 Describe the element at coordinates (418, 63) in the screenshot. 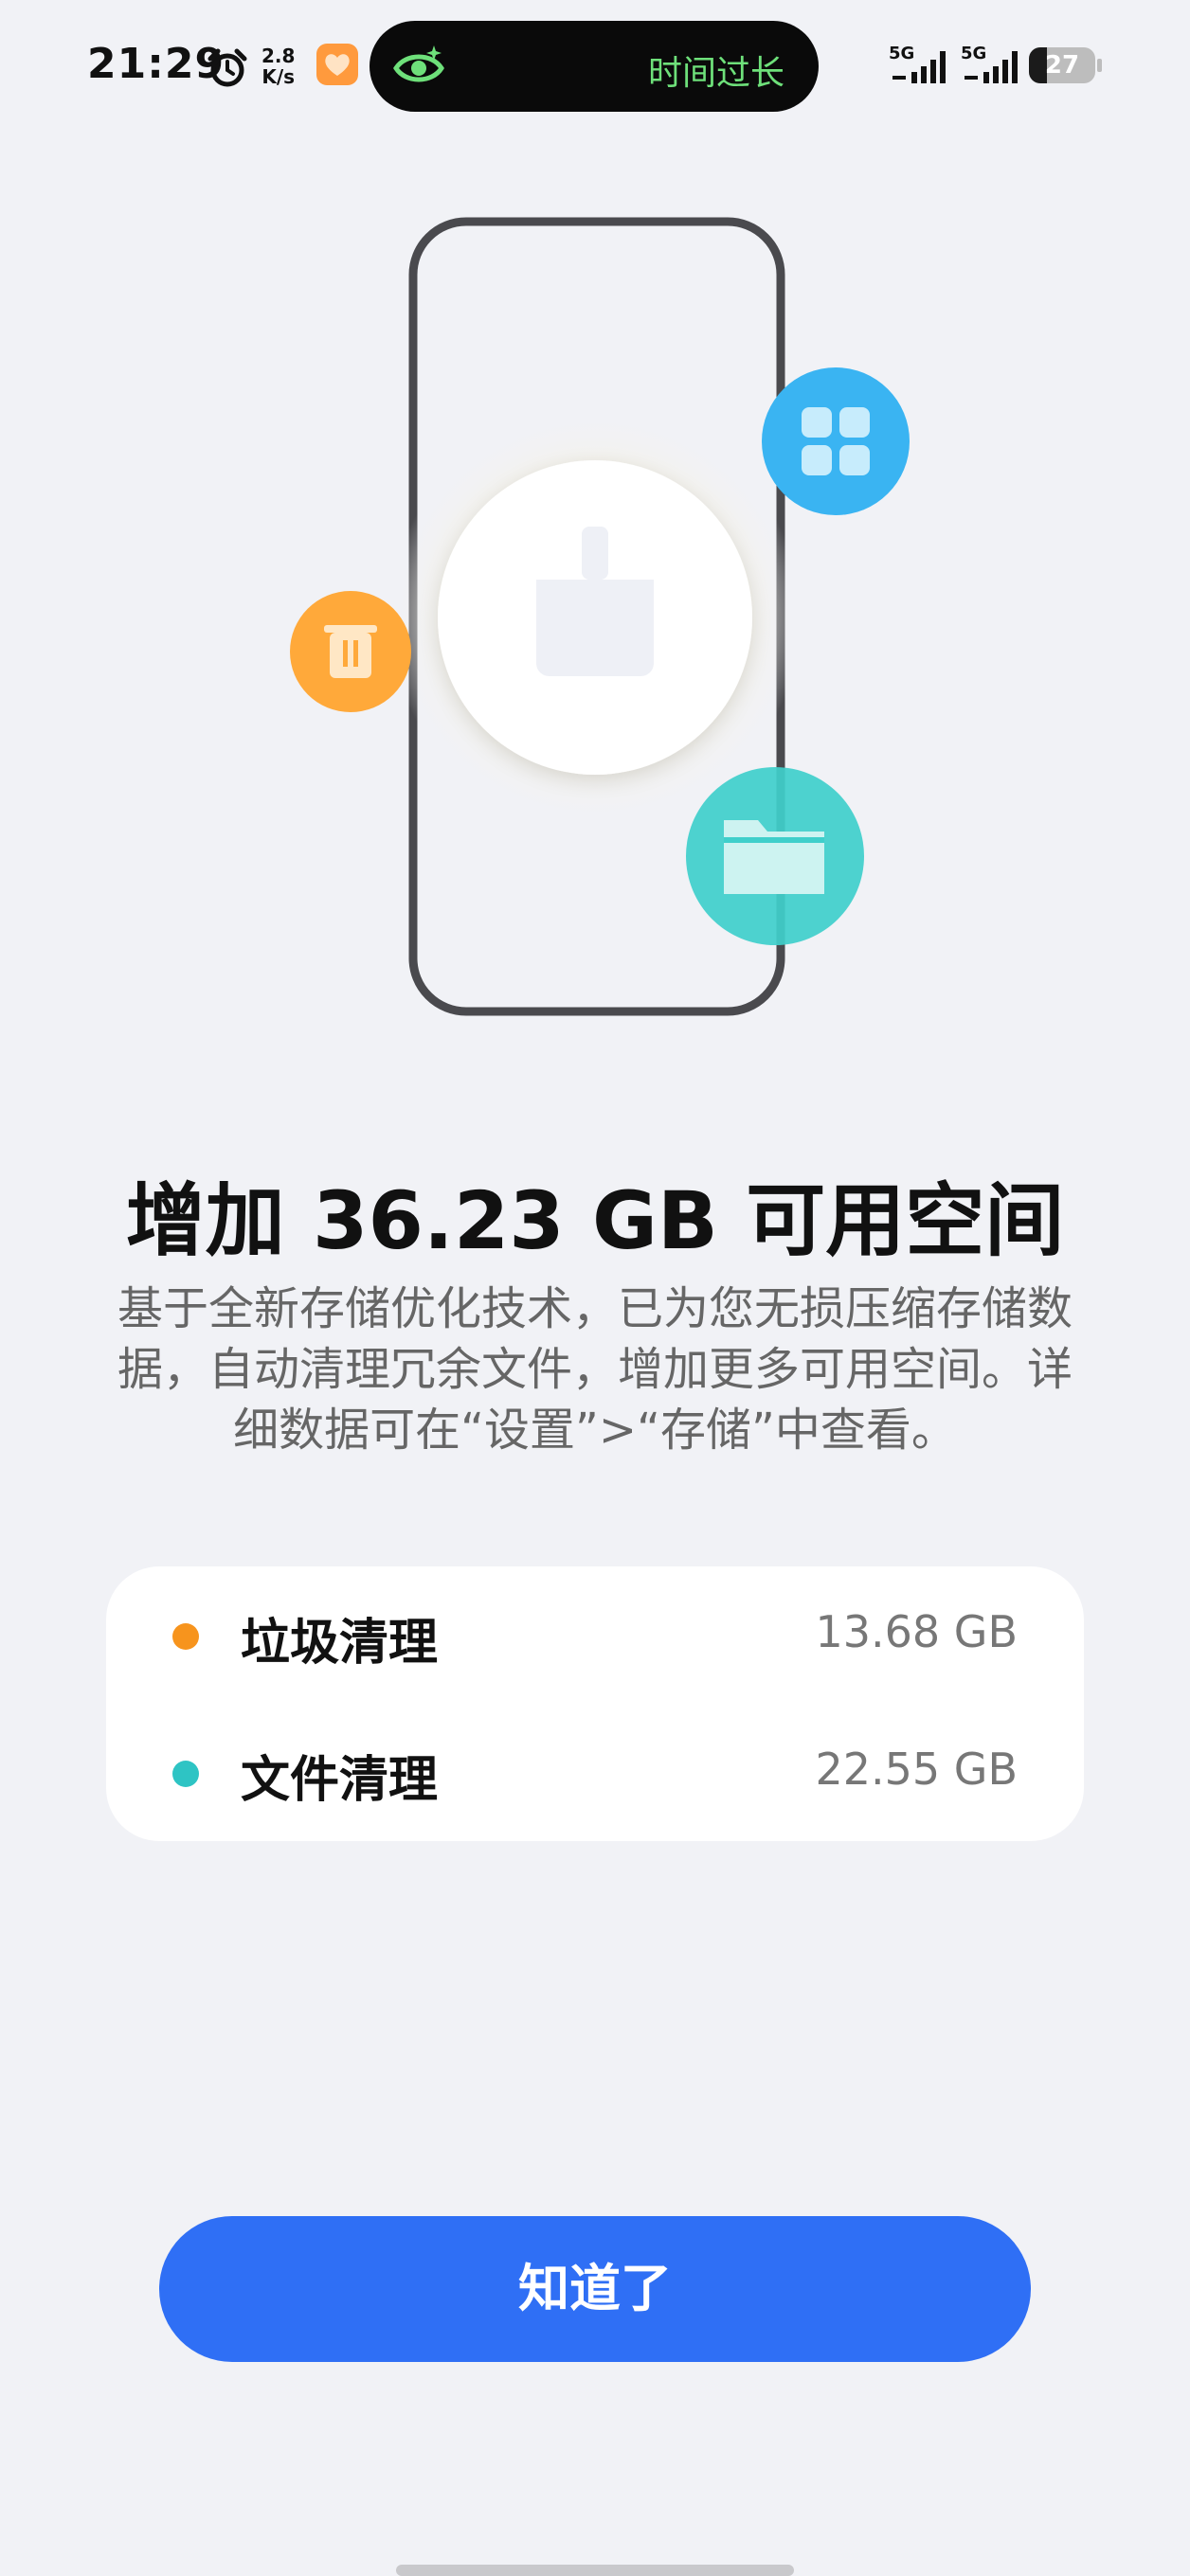

I see `eye-care-icon` at that location.